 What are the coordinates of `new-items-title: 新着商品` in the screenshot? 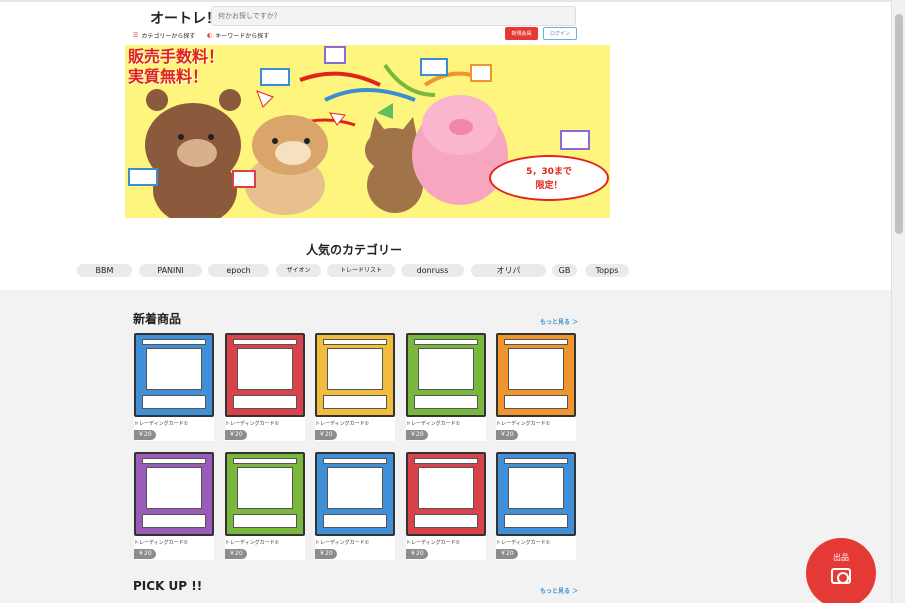 It's located at (157, 319).